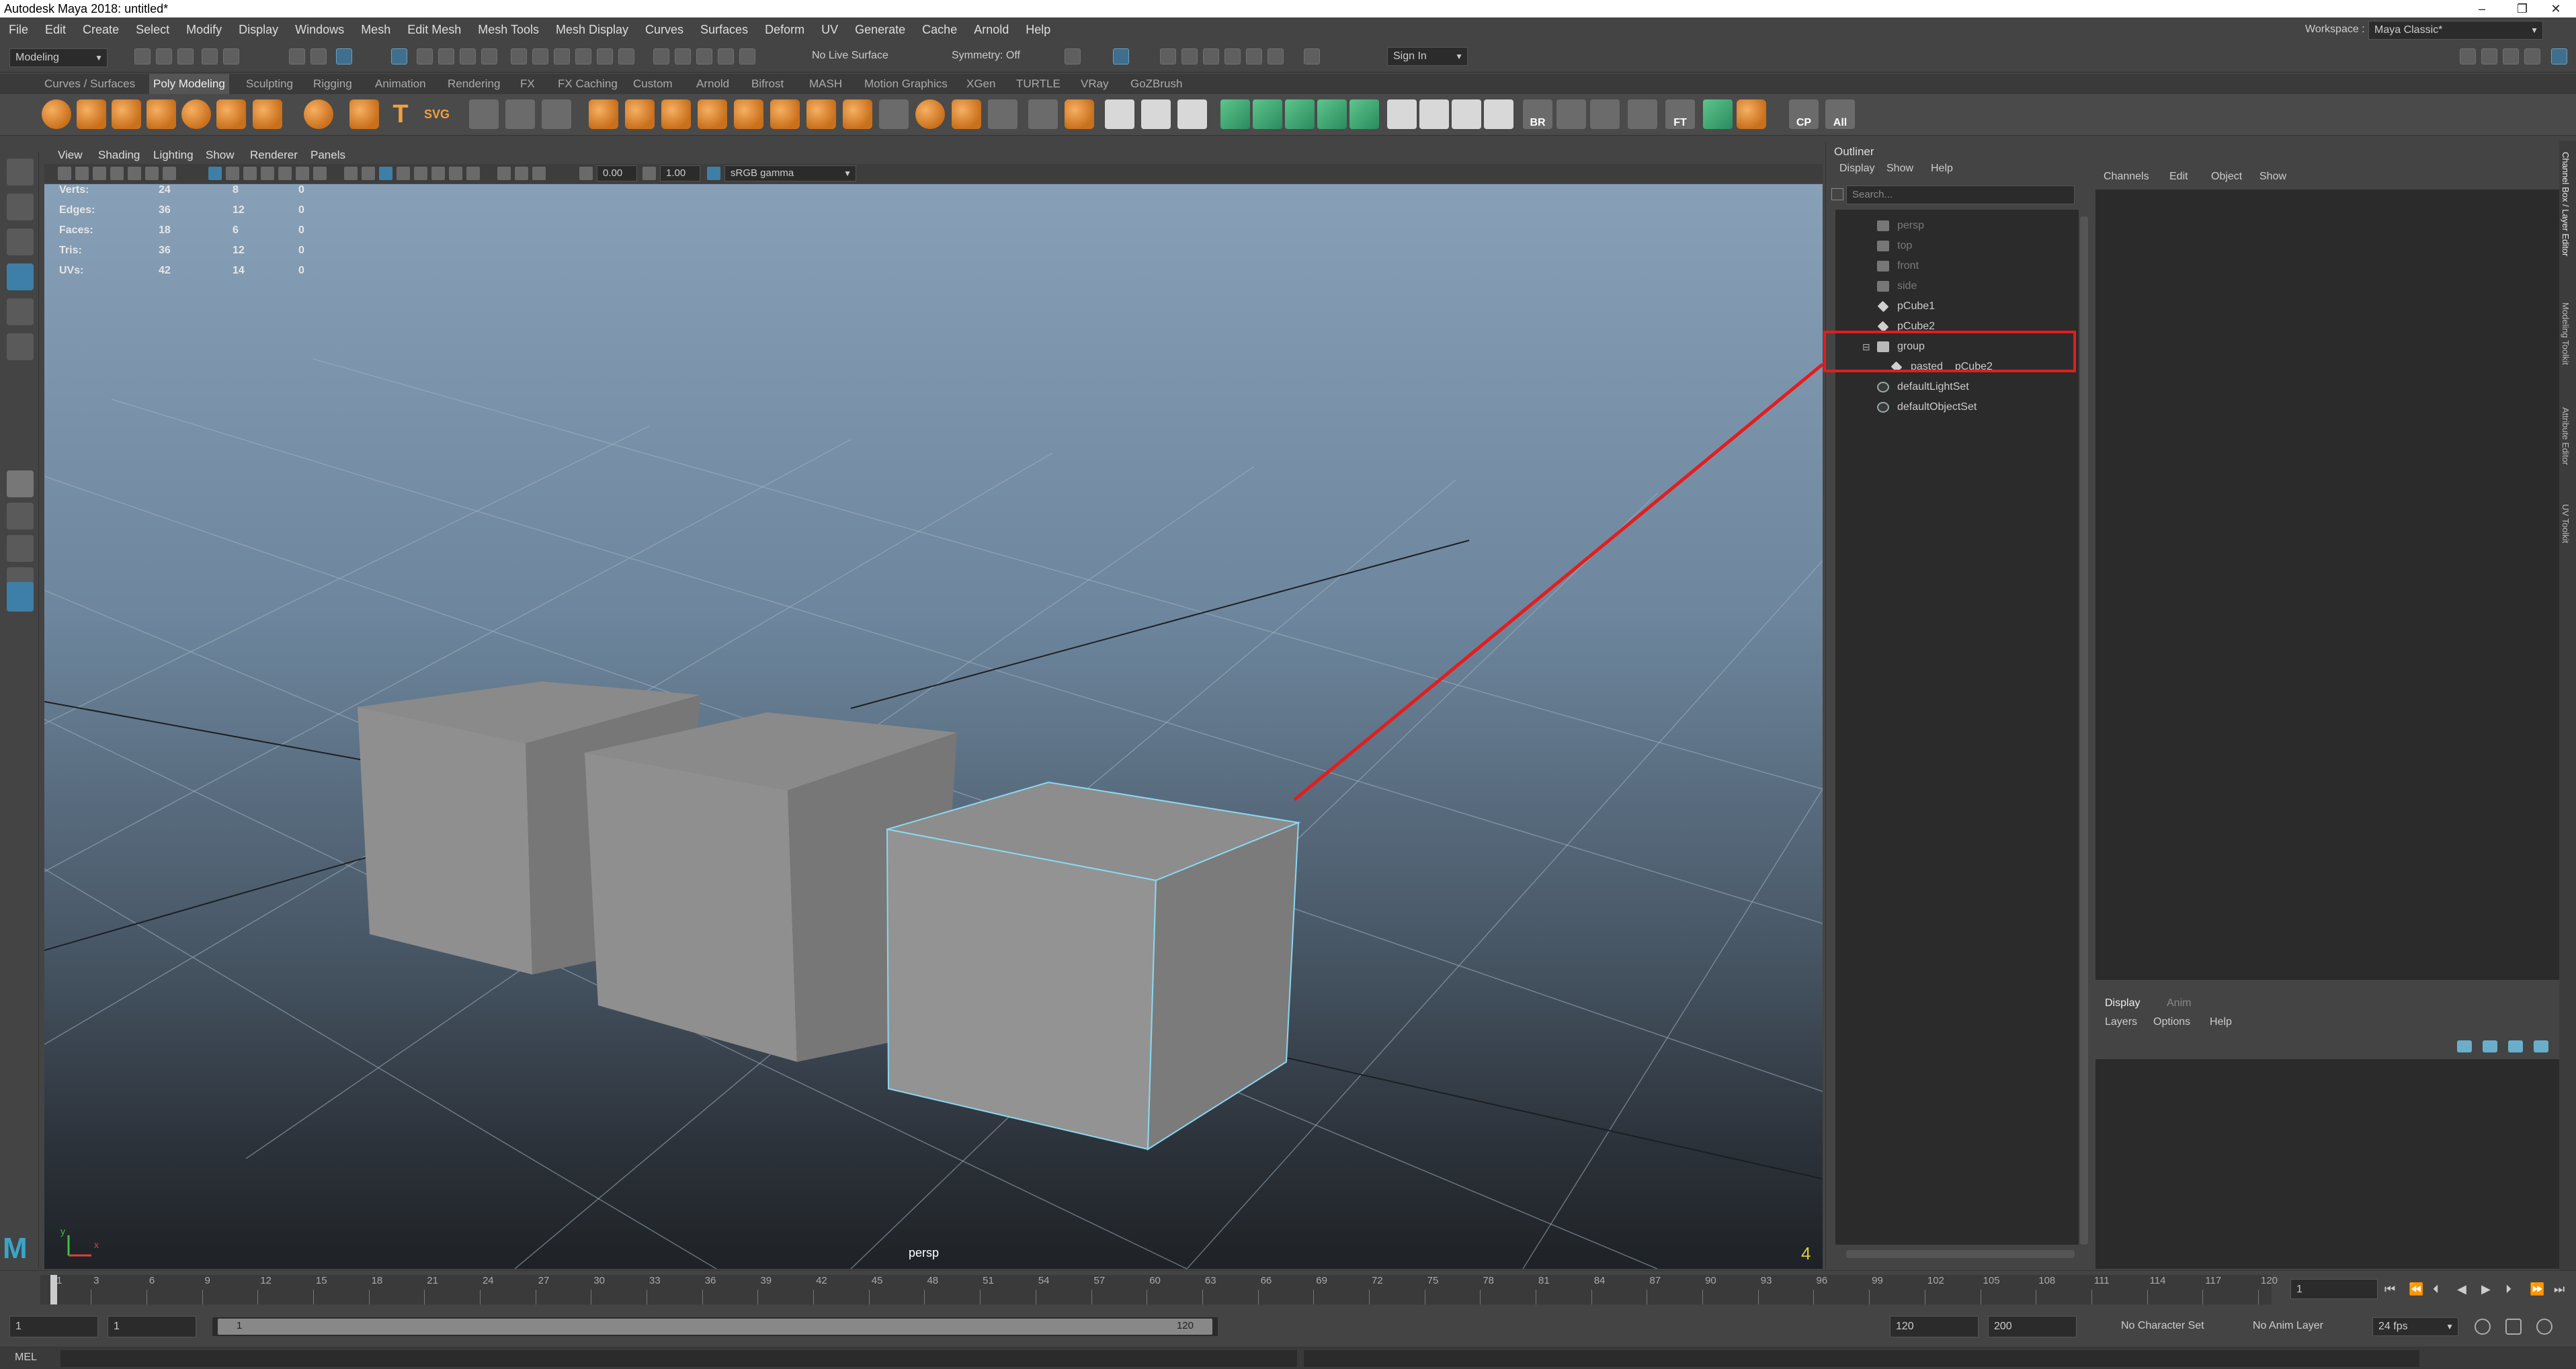 The width and height of the screenshot is (2576, 1369). What do you see at coordinates (58, 58) in the screenshot?
I see `mode-selector: Modeling ▼` at bounding box center [58, 58].